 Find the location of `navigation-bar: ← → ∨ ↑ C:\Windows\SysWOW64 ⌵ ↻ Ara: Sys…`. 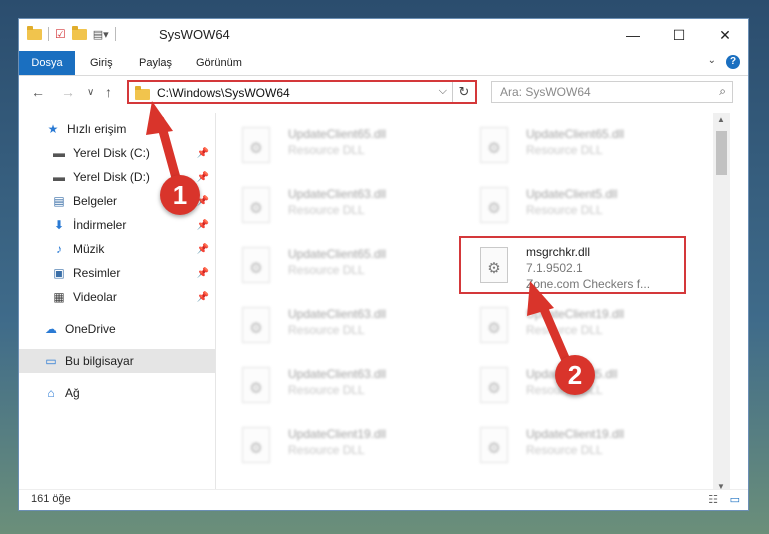

navigation-bar: ← → ∨ ↑ C:\Windows\SysWOW64 ⌵ ↻ Ara: Sys… is located at coordinates (383, 93).